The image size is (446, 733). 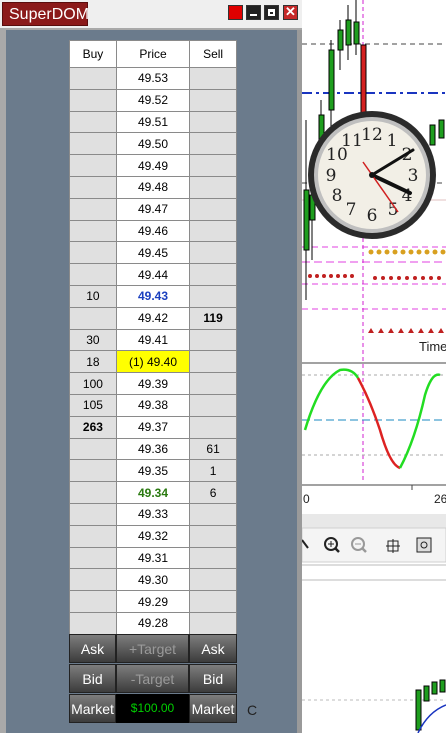 I want to click on price-cell: 49.37, so click(x=153, y=427).